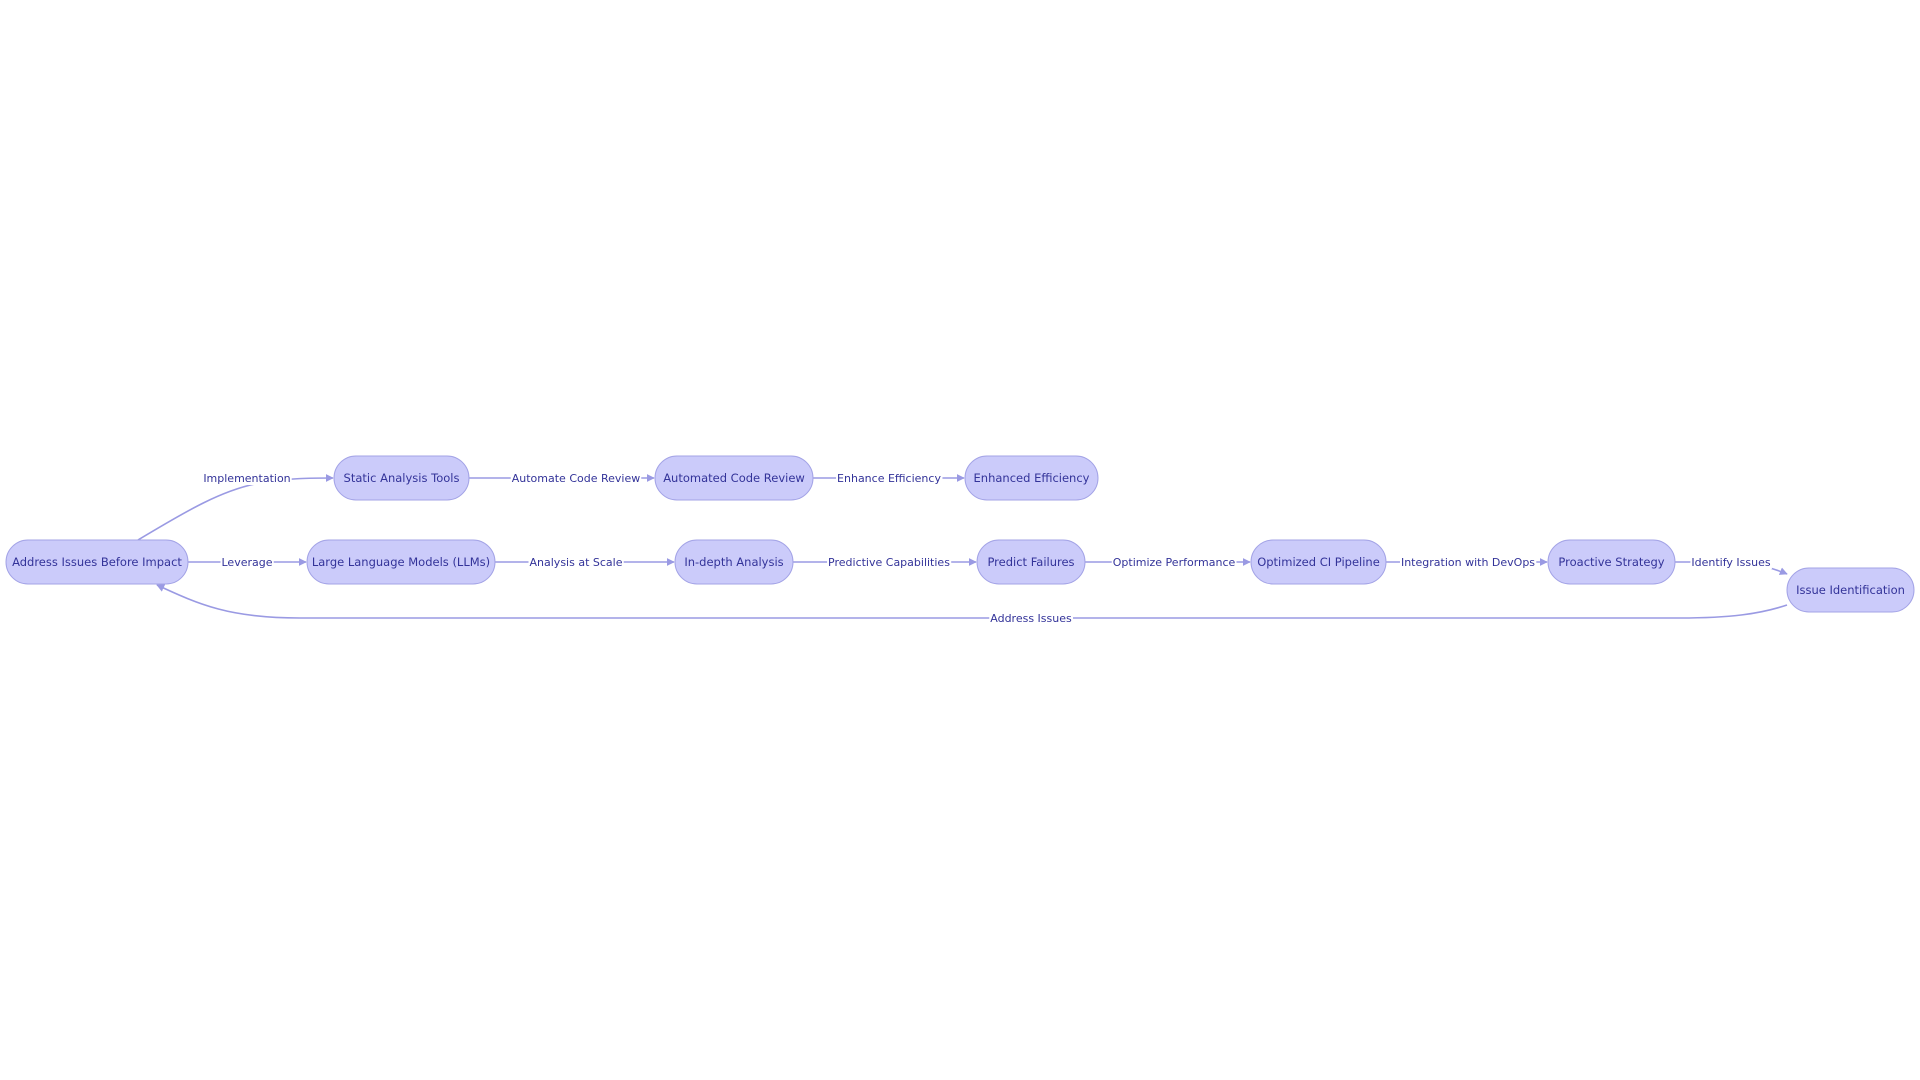 The height and width of the screenshot is (1080, 1920). I want to click on edge-label-text: Analysis at Scale, so click(576, 562).